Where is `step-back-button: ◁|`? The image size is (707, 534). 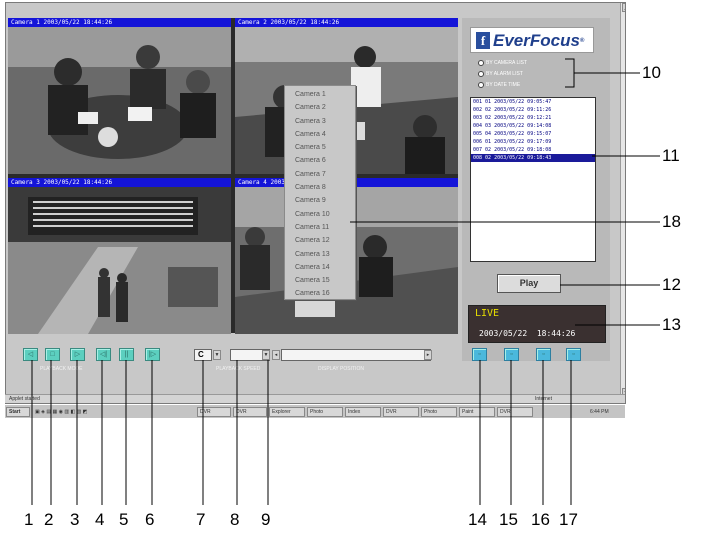 step-back-button: ◁| is located at coordinates (103, 354).